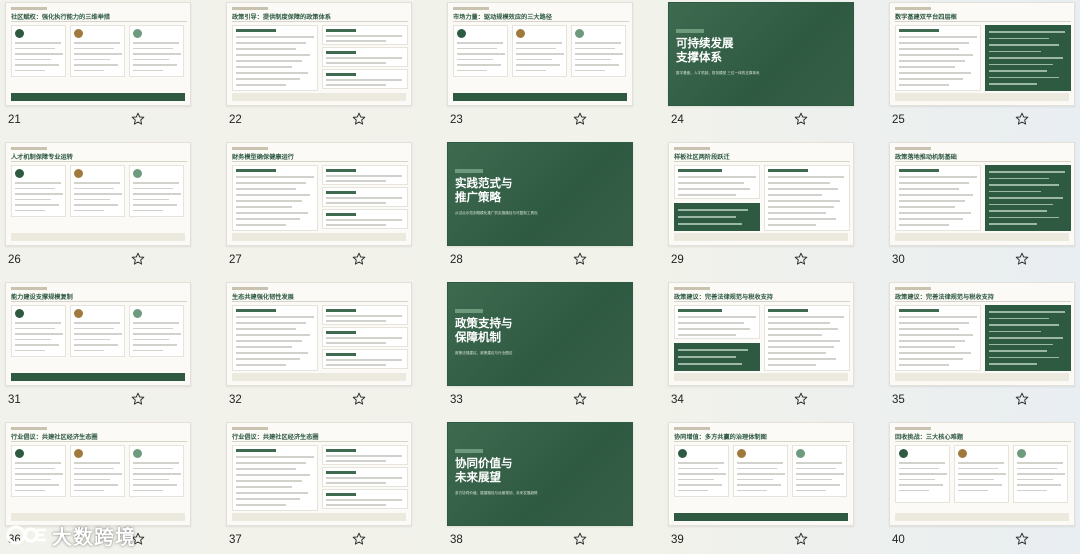  I want to click on slide-thumbnail-item: 人才机制保障专业运转 26, so click(98, 212).